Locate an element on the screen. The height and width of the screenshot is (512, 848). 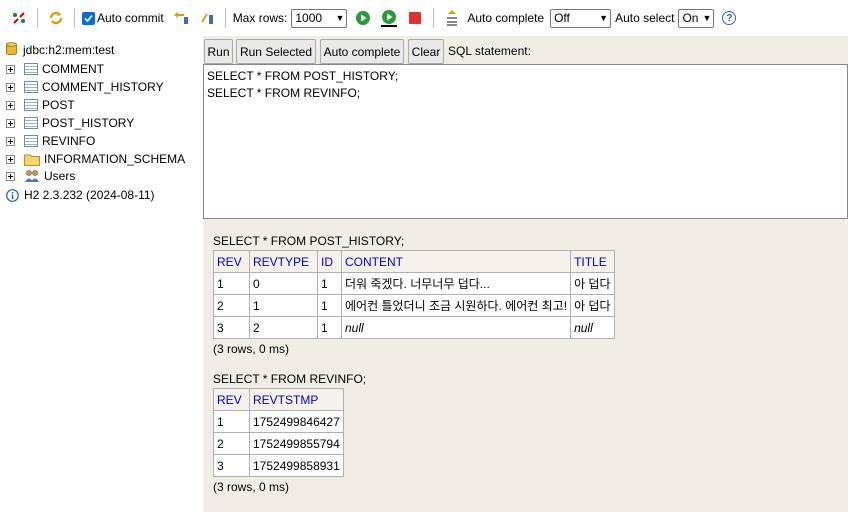
table-header-row: REV REVTSTMP is located at coordinates (278, 399).